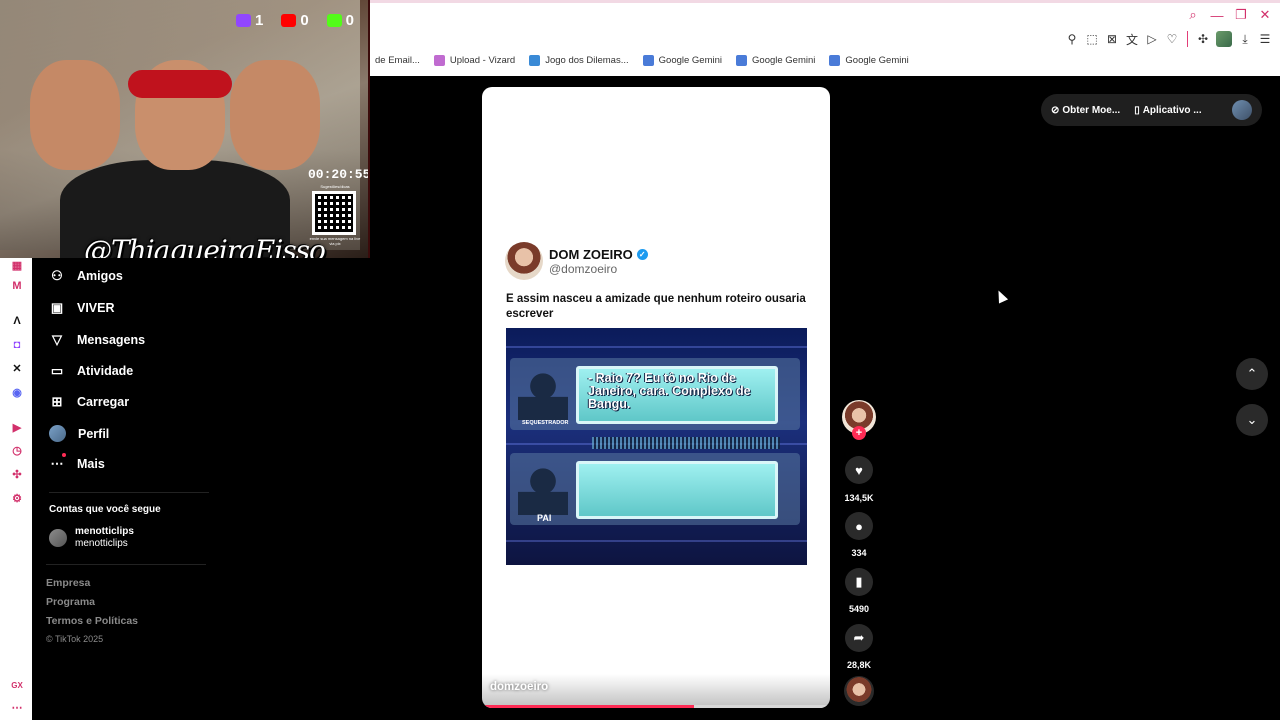 The image size is (1280, 720). I want to click on gmail-icon: M, so click(17, 286).